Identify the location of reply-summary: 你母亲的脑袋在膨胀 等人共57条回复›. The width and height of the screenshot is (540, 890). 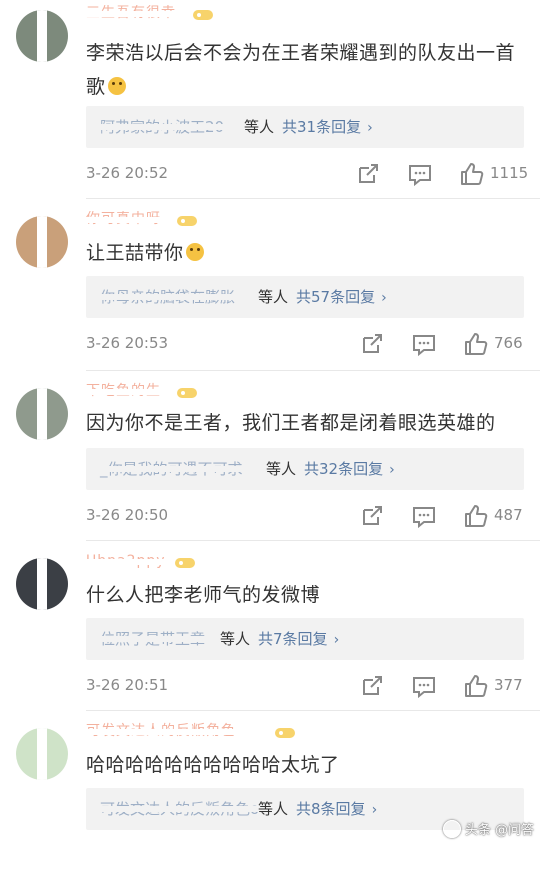
(305, 297).